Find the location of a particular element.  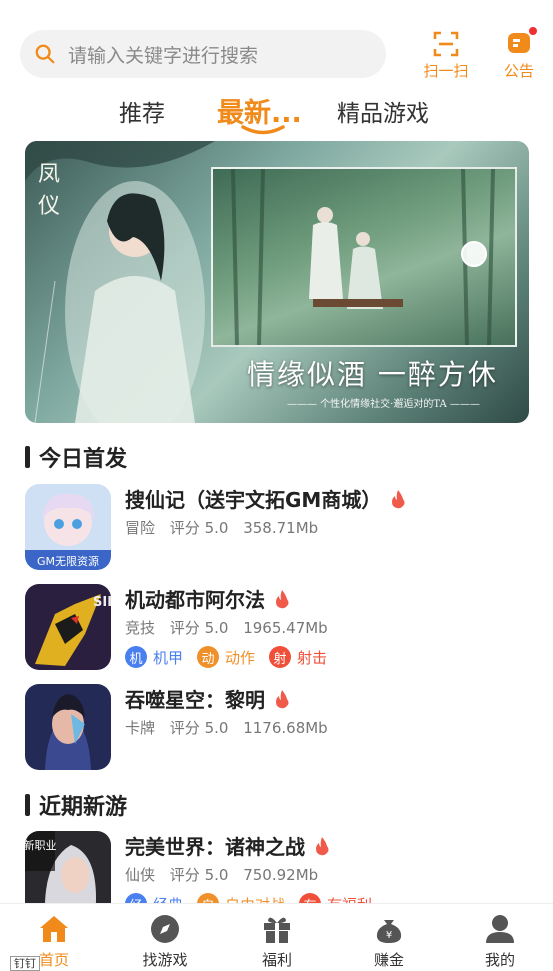

mecha-icon: SII is located at coordinates (68, 627).